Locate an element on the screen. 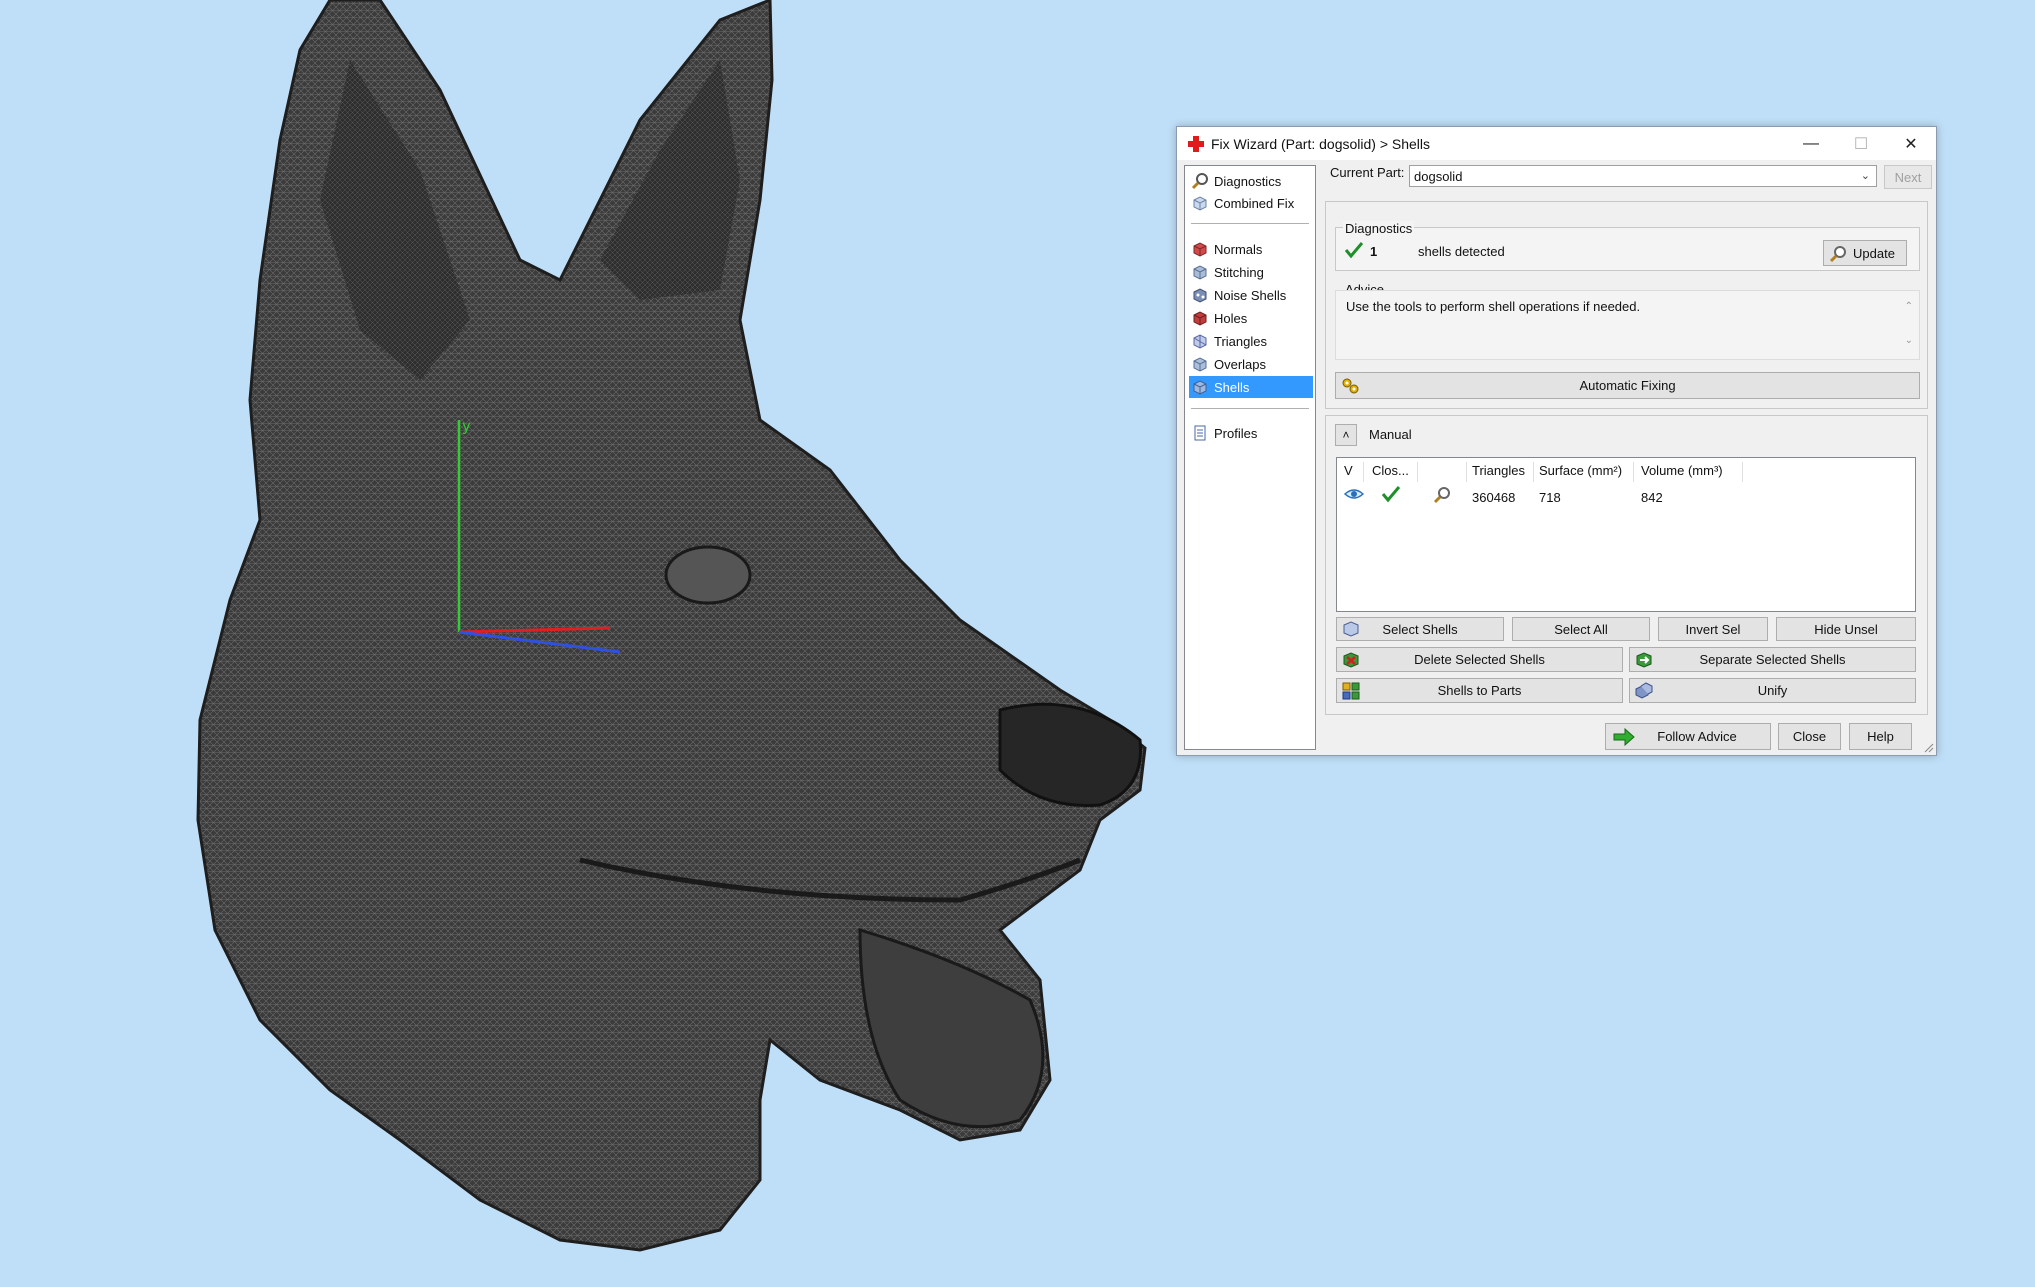 This screenshot has height=1287, width=2035. invert-selection-button: Invert Sel is located at coordinates (1713, 629).